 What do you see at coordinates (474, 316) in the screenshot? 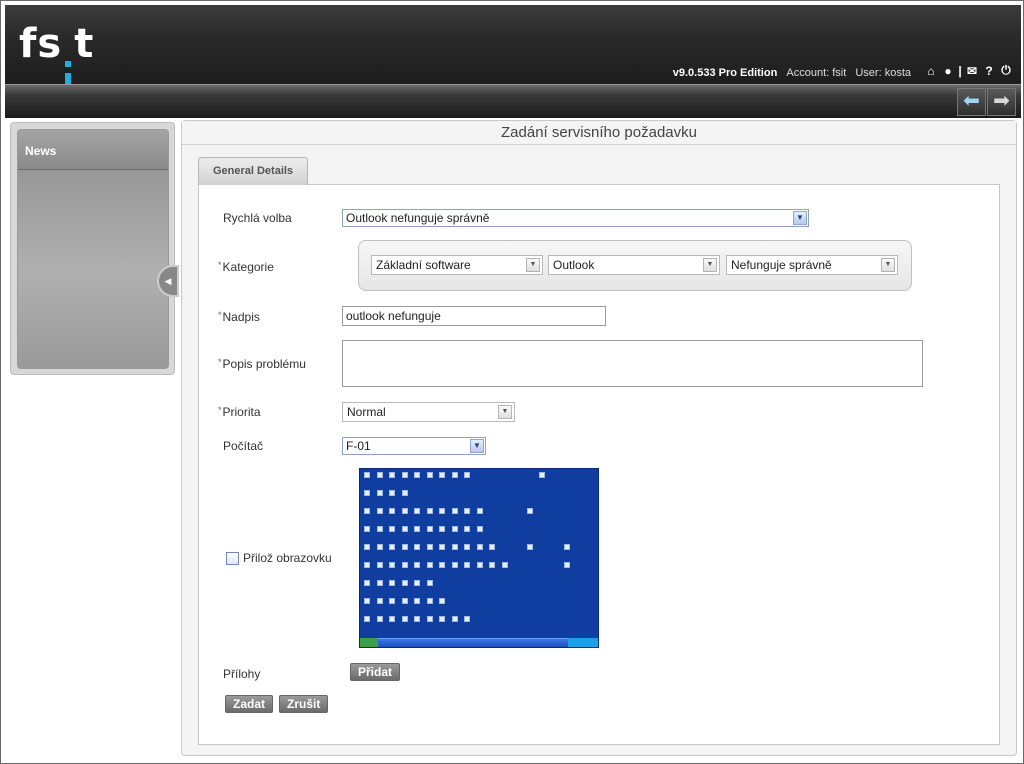
I see `title-input: outlook nefunguje` at bounding box center [474, 316].